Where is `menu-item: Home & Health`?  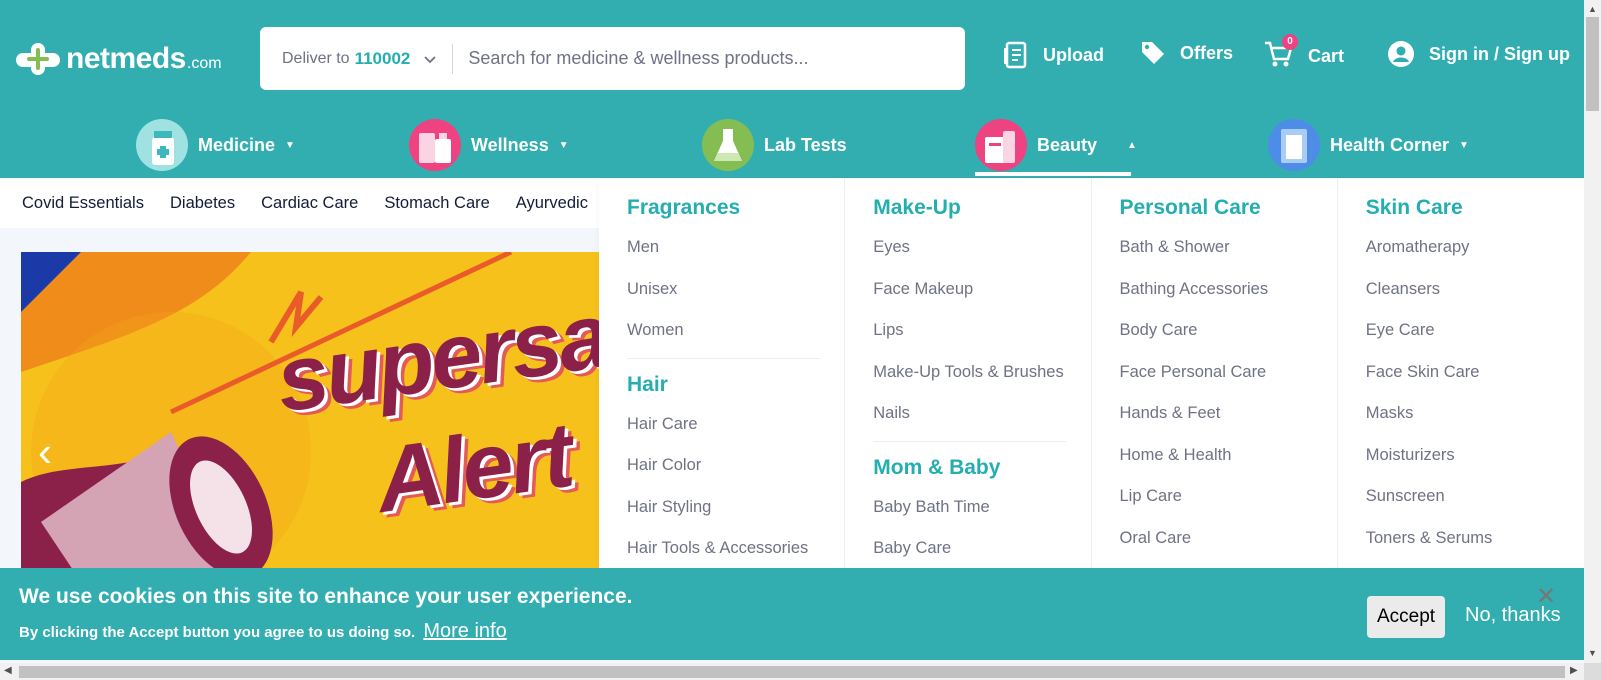
menu-item: Home & Health is located at coordinates (1228, 461).